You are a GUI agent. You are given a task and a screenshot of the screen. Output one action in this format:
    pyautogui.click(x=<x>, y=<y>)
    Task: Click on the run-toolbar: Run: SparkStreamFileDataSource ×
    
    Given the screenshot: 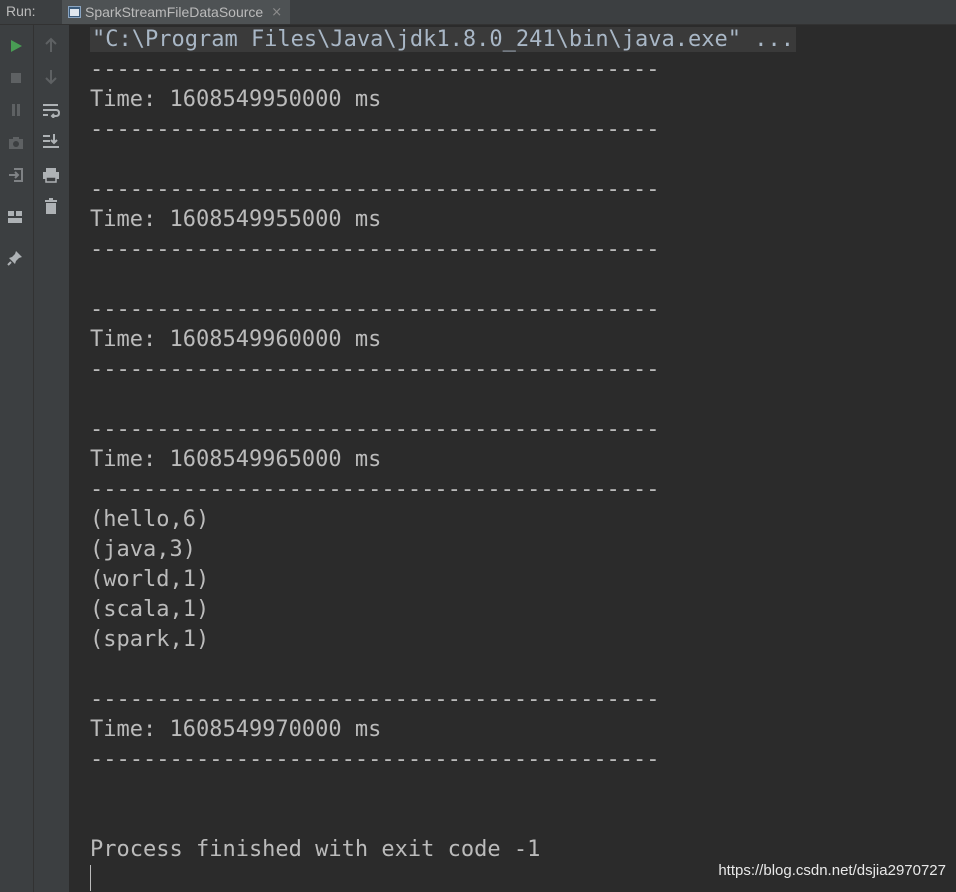 What is the action you would take?
    pyautogui.click(x=478, y=12)
    